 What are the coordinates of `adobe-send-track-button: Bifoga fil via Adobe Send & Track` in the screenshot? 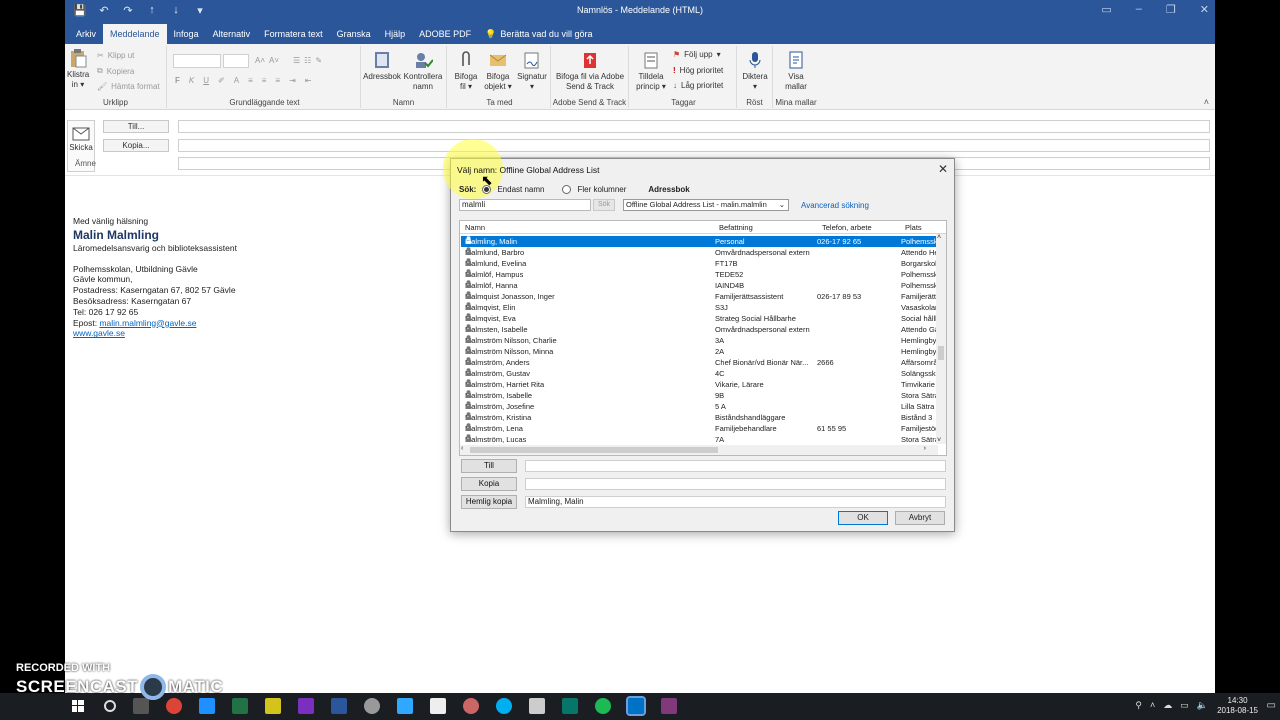 It's located at (590, 71).